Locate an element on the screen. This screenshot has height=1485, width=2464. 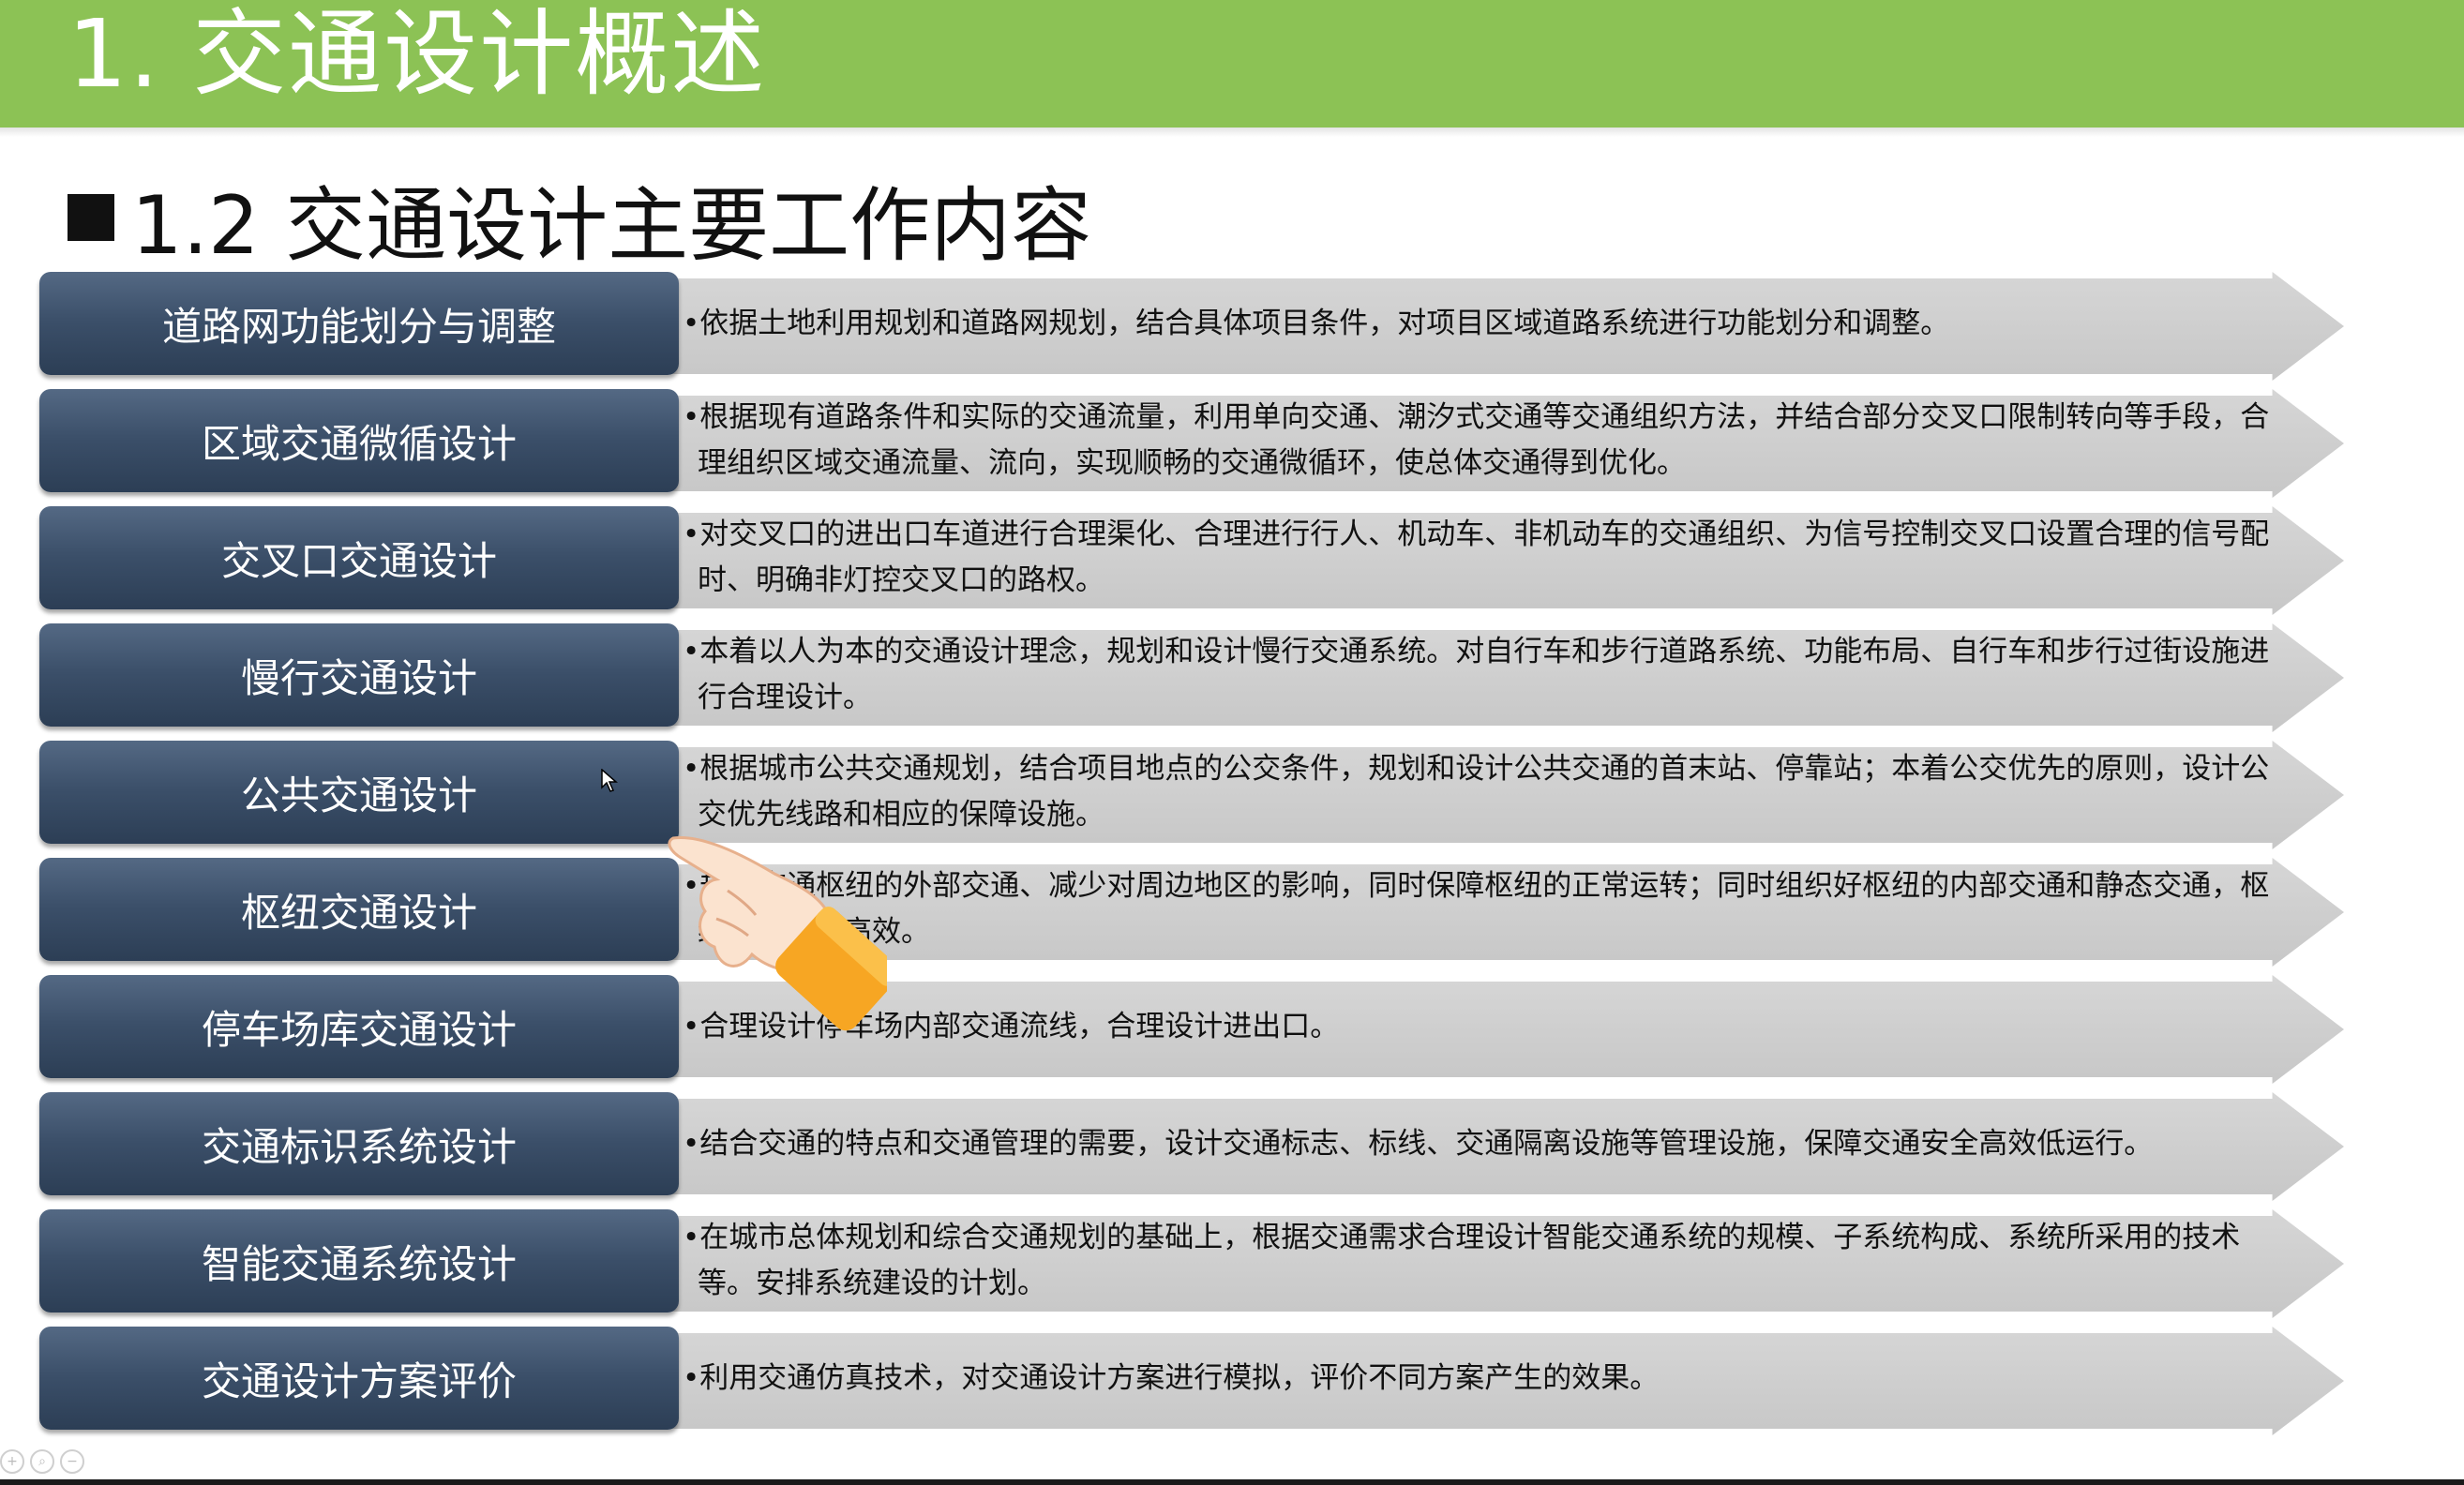
square-bullet-icon is located at coordinates (91, 217).